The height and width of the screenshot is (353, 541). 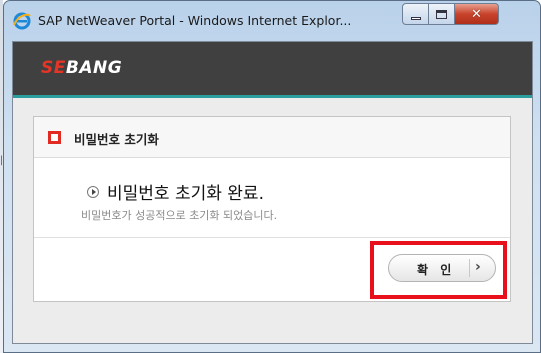 I want to click on maximize-button, so click(x=442, y=14).